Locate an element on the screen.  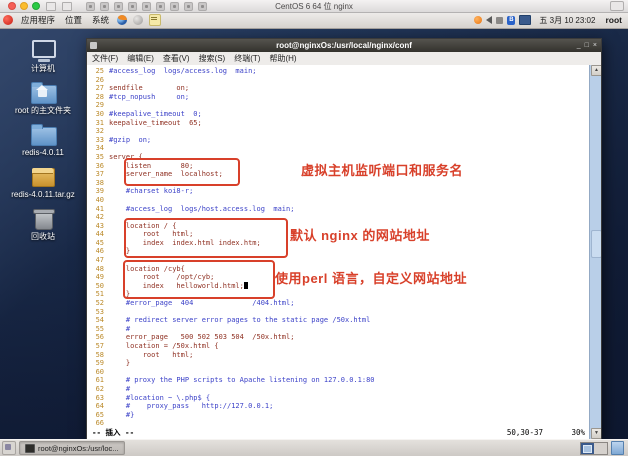
applications-menu-icon is located at coordinates (8, 20).